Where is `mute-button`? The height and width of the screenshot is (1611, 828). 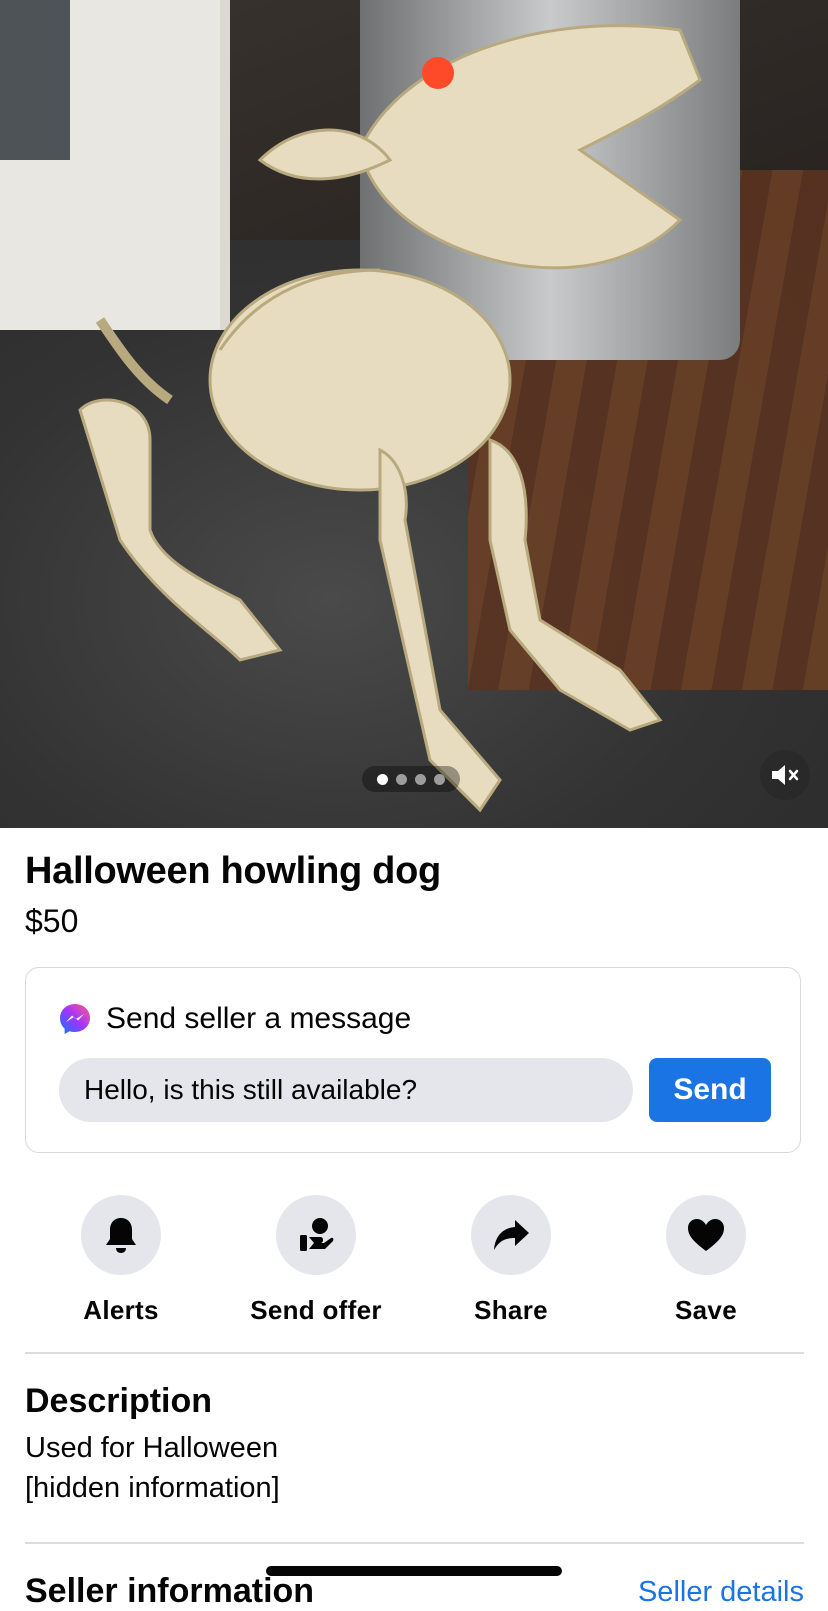 mute-button is located at coordinates (785, 775).